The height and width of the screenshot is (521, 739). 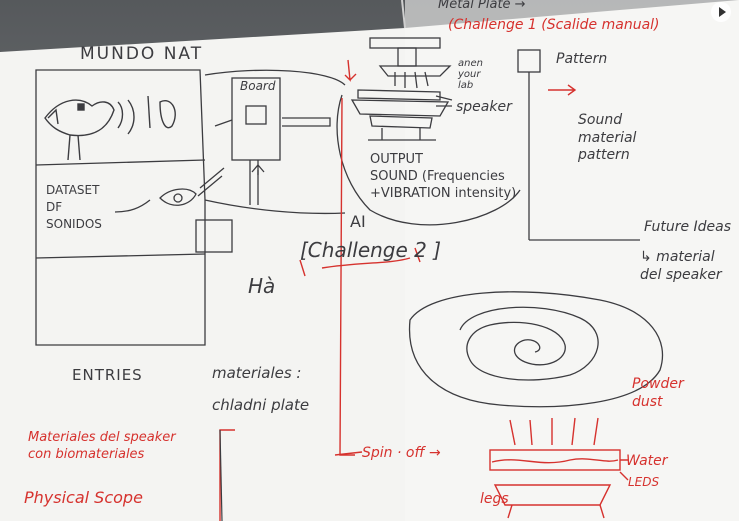 What do you see at coordinates (470, 74) in the screenshot?
I see `anen-label: anen your lab` at bounding box center [470, 74].